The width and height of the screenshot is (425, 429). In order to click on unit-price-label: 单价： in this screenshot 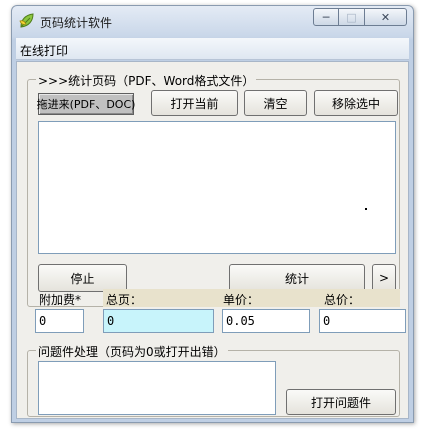, I will do `click(241, 300)`.